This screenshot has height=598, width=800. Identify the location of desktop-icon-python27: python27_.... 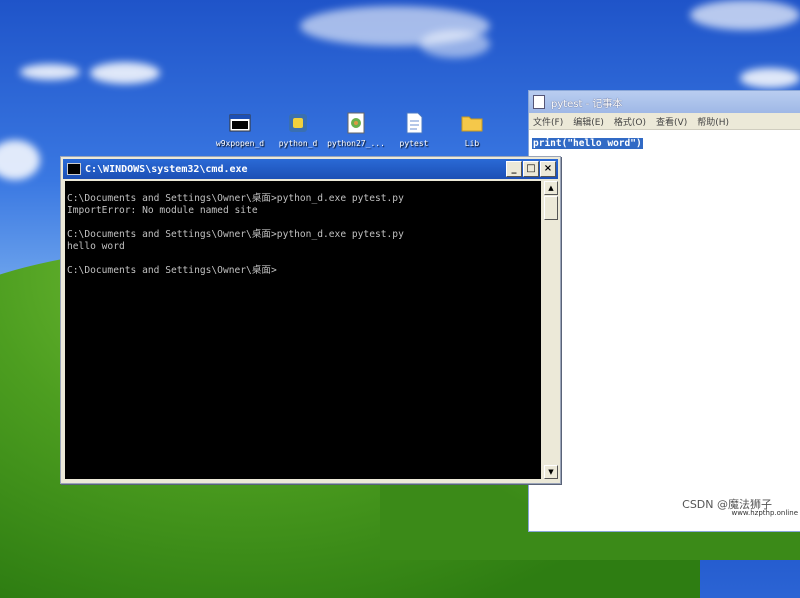
(356, 130).